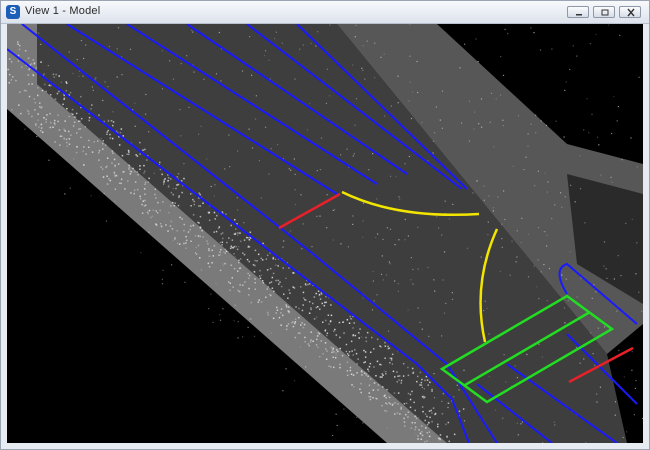 The image size is (650, 450). What do you see at coordinates (604, 12) in the screenshot?
I see `restore-button` at bounding box center [604, 12].